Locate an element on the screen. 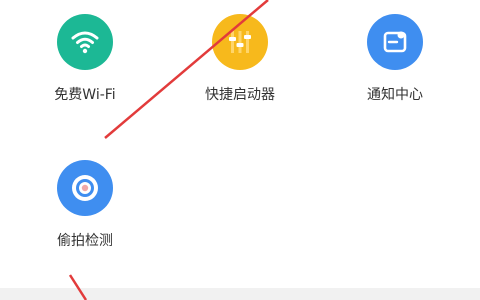 Image resolution: width=480 pixels, height=300 pixels. wifi-icon-circle is located at coordinates (85, 42).